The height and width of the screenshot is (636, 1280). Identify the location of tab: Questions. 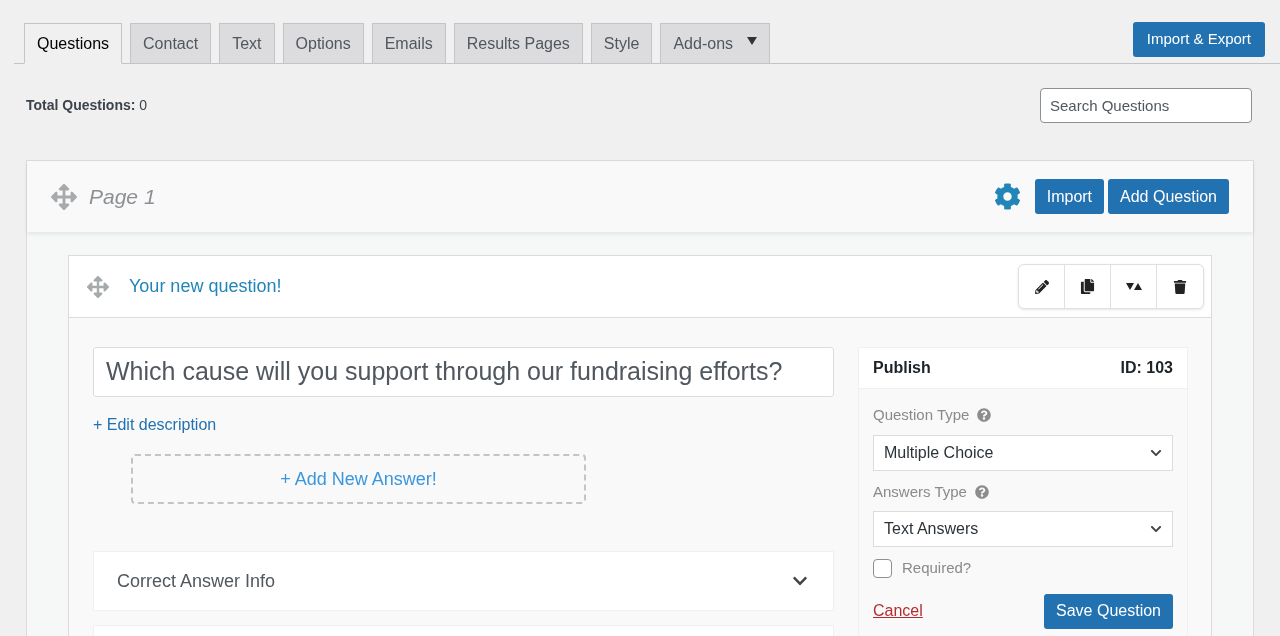
(73, 43).